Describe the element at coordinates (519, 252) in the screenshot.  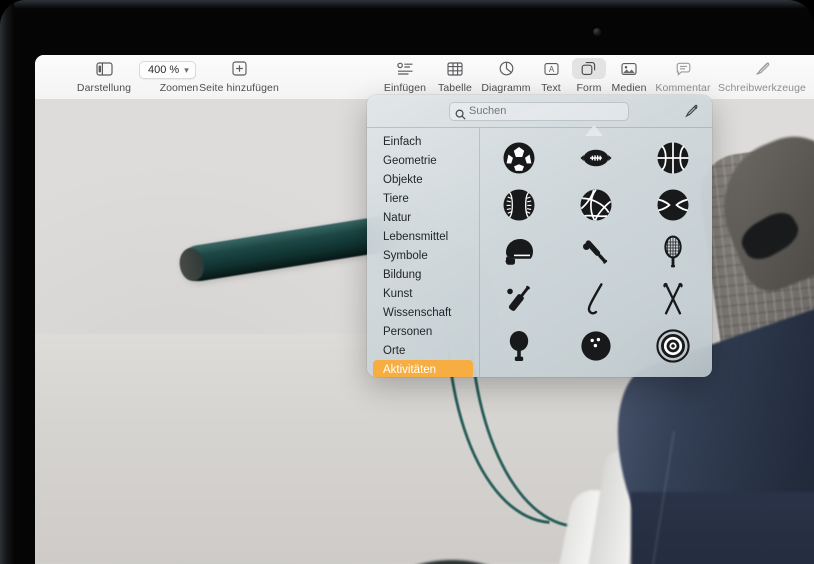
I see `football-helmet-shape` at that location.